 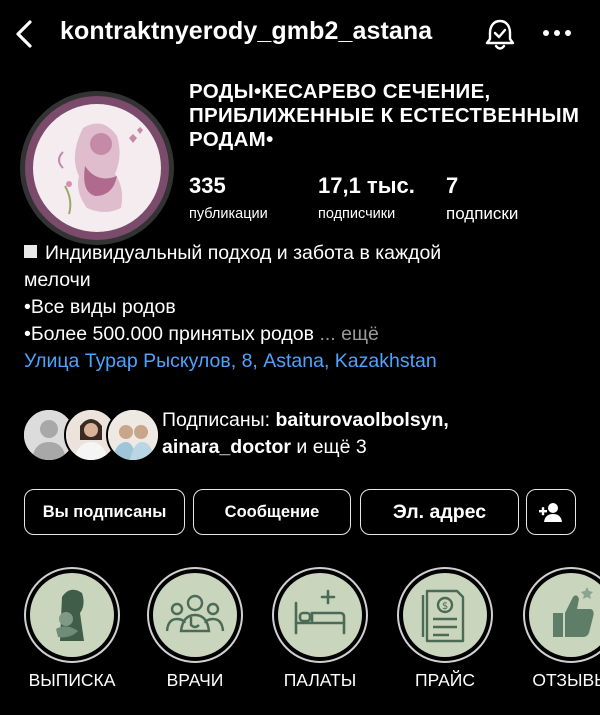 I want to click on avatar, so click(x=133, y=435).